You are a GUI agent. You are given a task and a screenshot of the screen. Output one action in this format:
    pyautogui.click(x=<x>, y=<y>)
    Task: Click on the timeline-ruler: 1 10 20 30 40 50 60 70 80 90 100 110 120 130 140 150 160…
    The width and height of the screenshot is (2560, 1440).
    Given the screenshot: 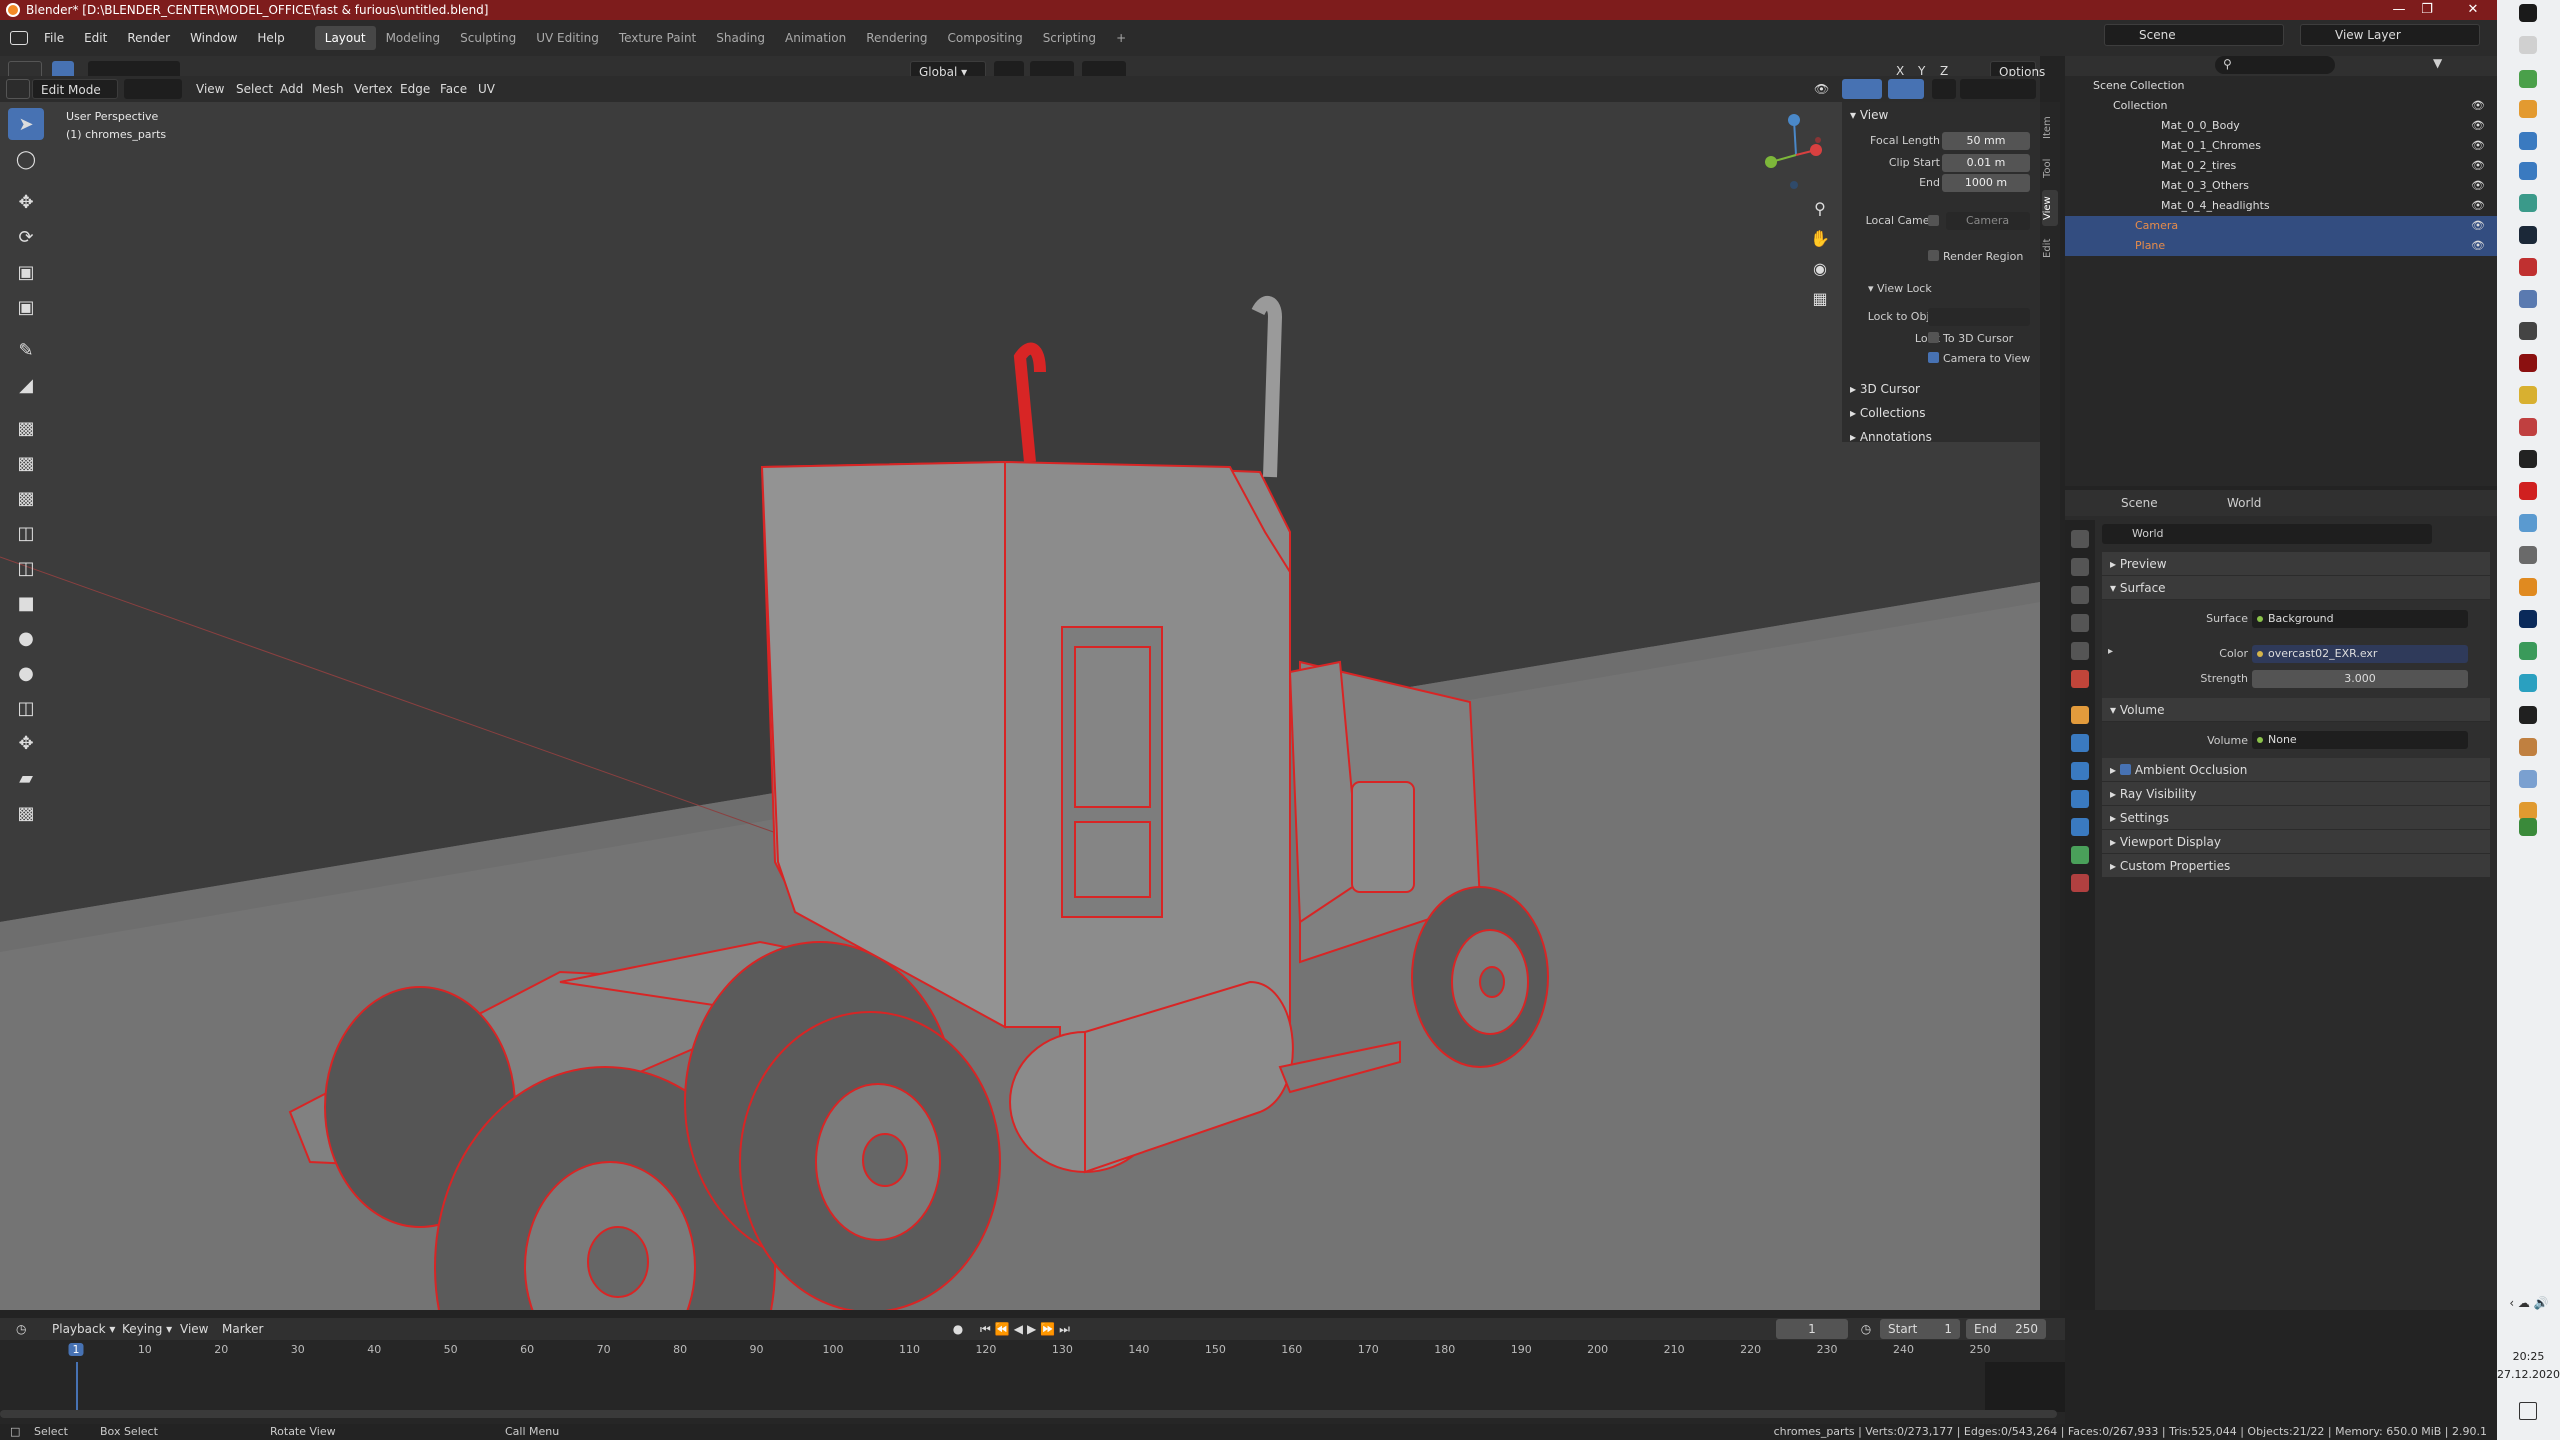 What is the action you would take?
    pyautogui.click(x=1032, y=1351)
    